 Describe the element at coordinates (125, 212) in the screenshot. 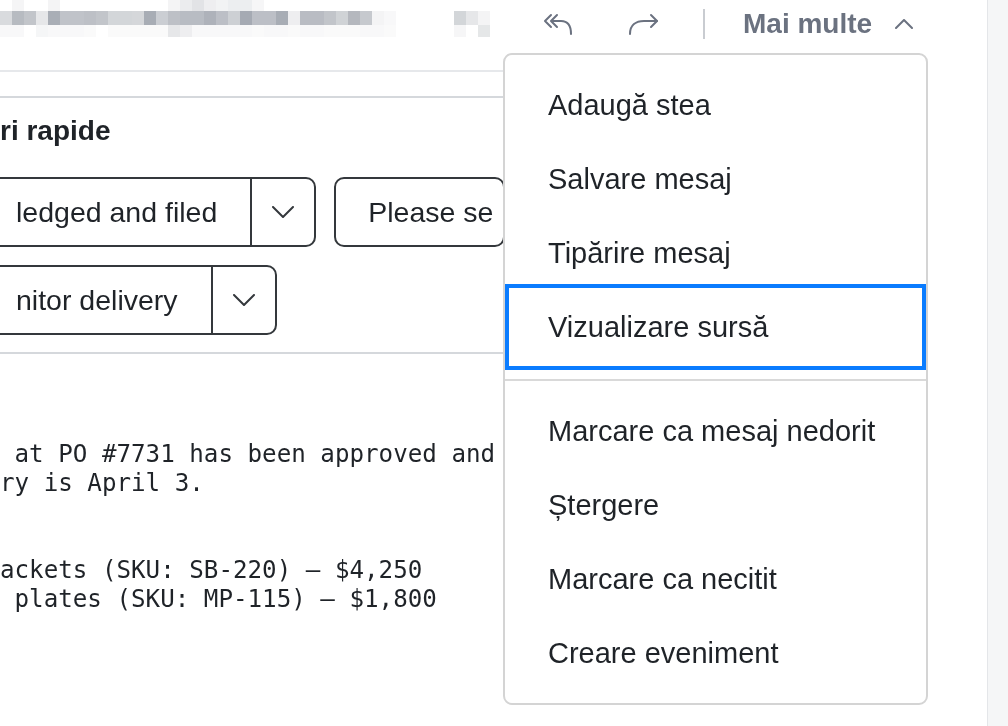

I see `quick-reply-button: ledged and filed` at that location.